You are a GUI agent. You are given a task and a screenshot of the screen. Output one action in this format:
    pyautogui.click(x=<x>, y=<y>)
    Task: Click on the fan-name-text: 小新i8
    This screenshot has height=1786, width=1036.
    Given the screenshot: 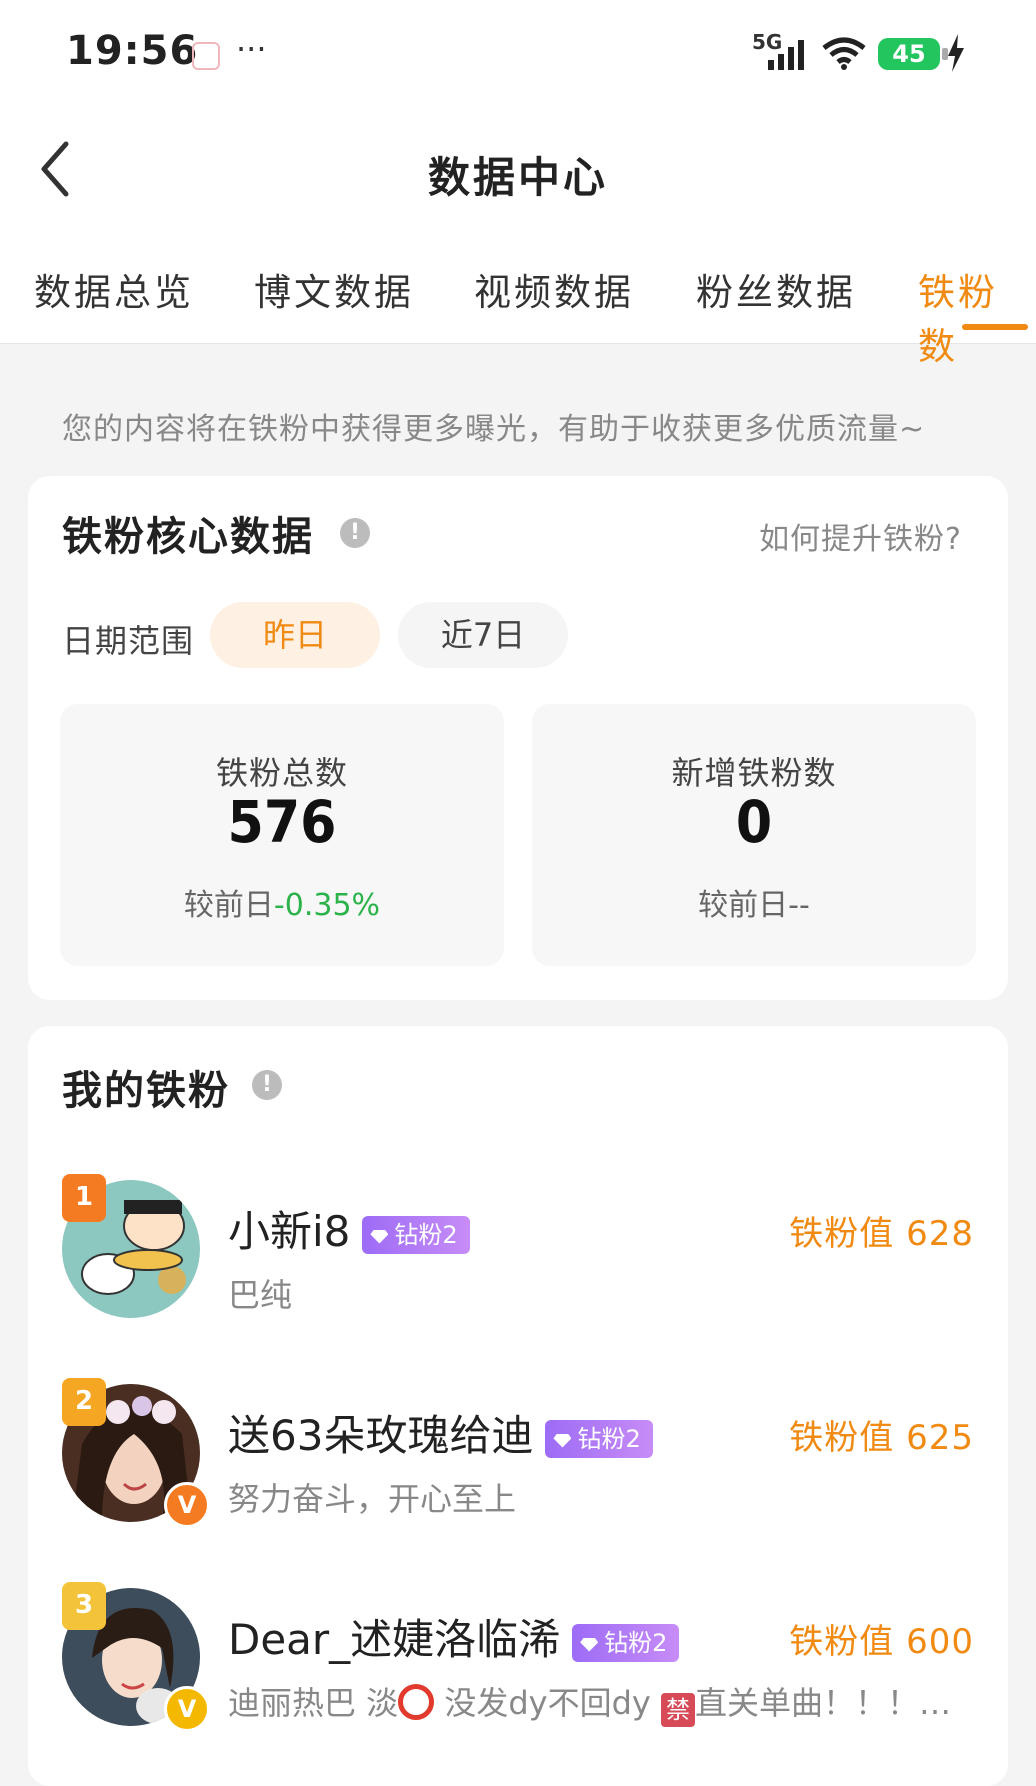 What is the action you would take?
    pyautogui.click(x=289, y=1231)
    